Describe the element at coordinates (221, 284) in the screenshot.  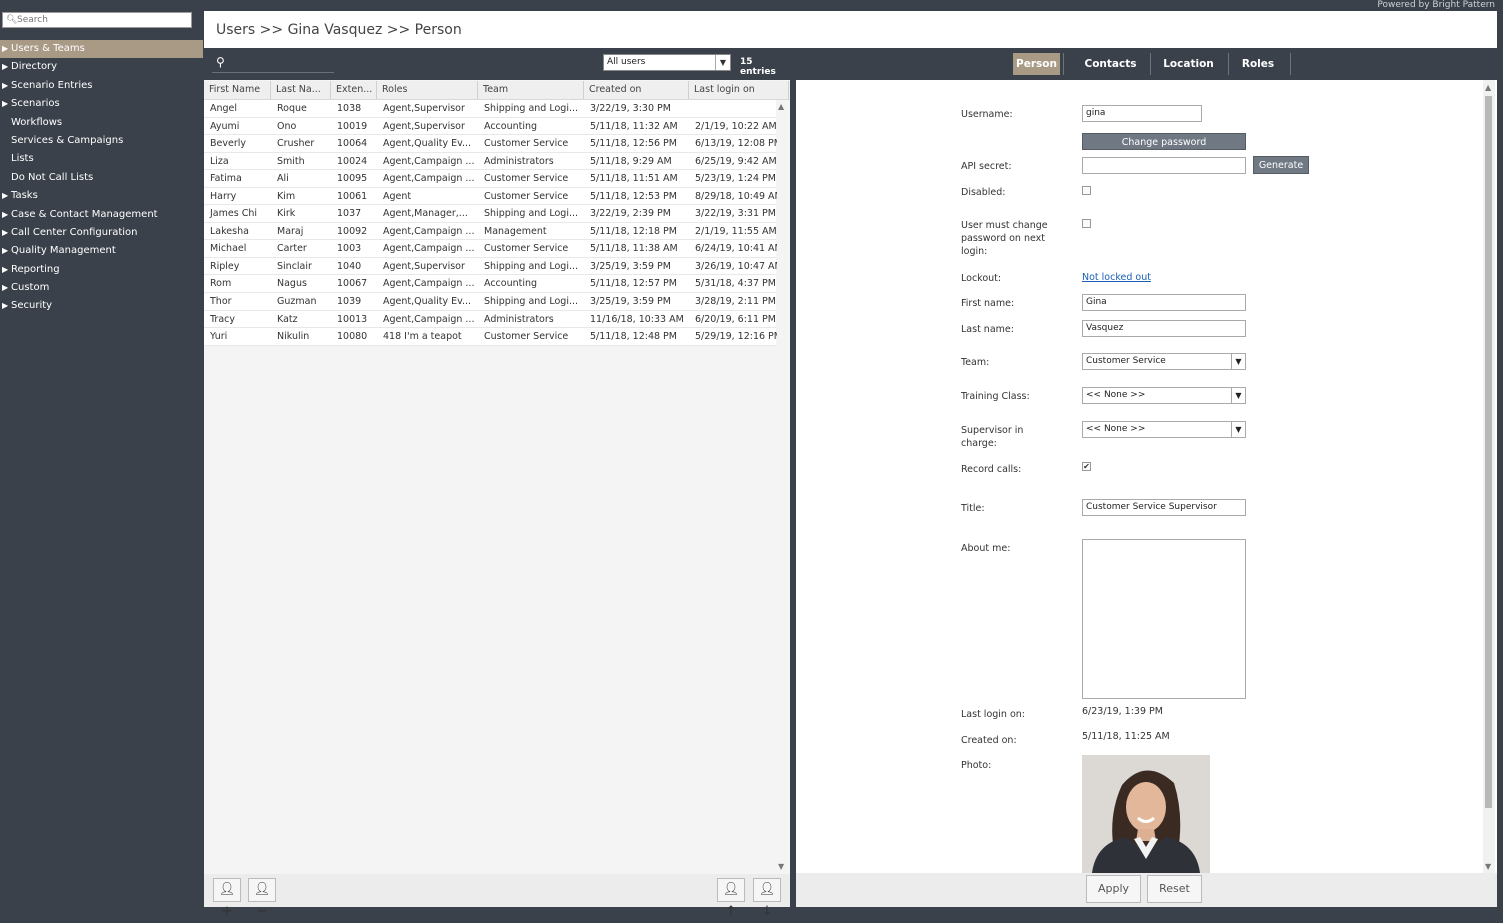
I see `table-cell: Rom` at that location.